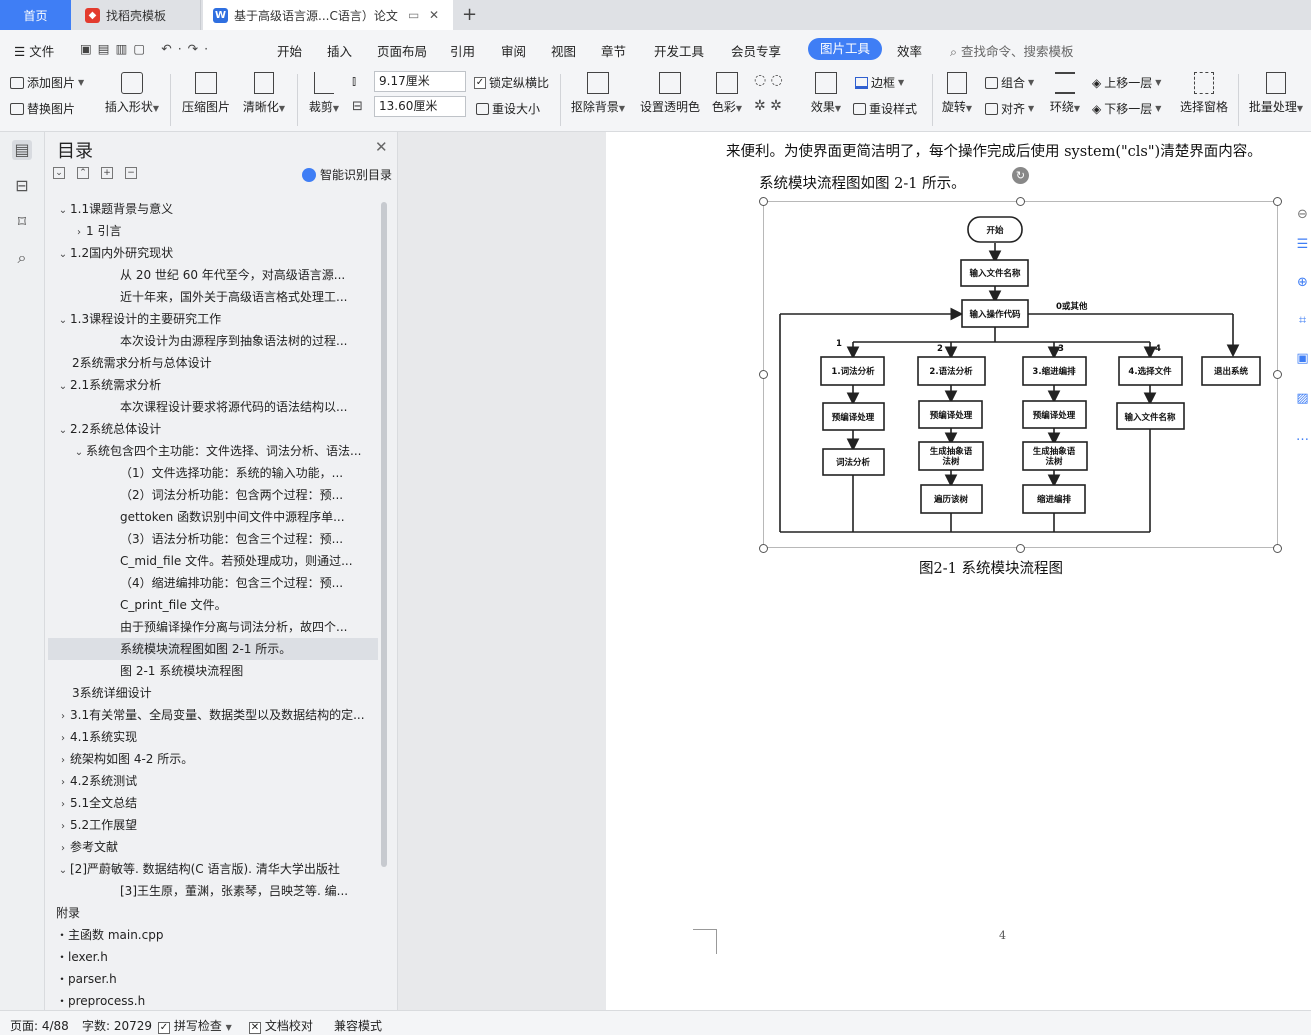  I want to click on tab-document: W 基于高级语言源...C语言）论文 ▭ ✕, so click(328, 15).